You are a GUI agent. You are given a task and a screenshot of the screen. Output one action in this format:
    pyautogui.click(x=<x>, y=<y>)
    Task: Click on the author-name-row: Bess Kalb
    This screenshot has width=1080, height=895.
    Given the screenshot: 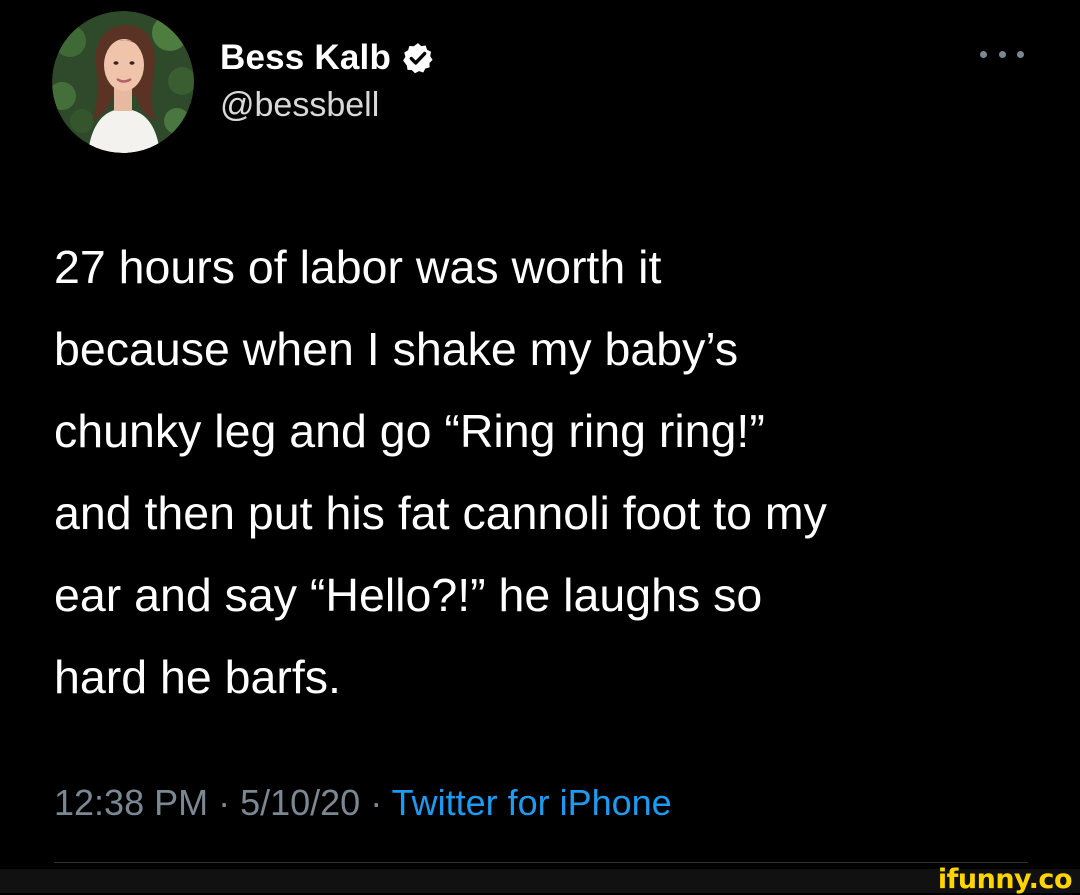 What is the action you would take?
    pyautogui.click(x=327, y=58)
    